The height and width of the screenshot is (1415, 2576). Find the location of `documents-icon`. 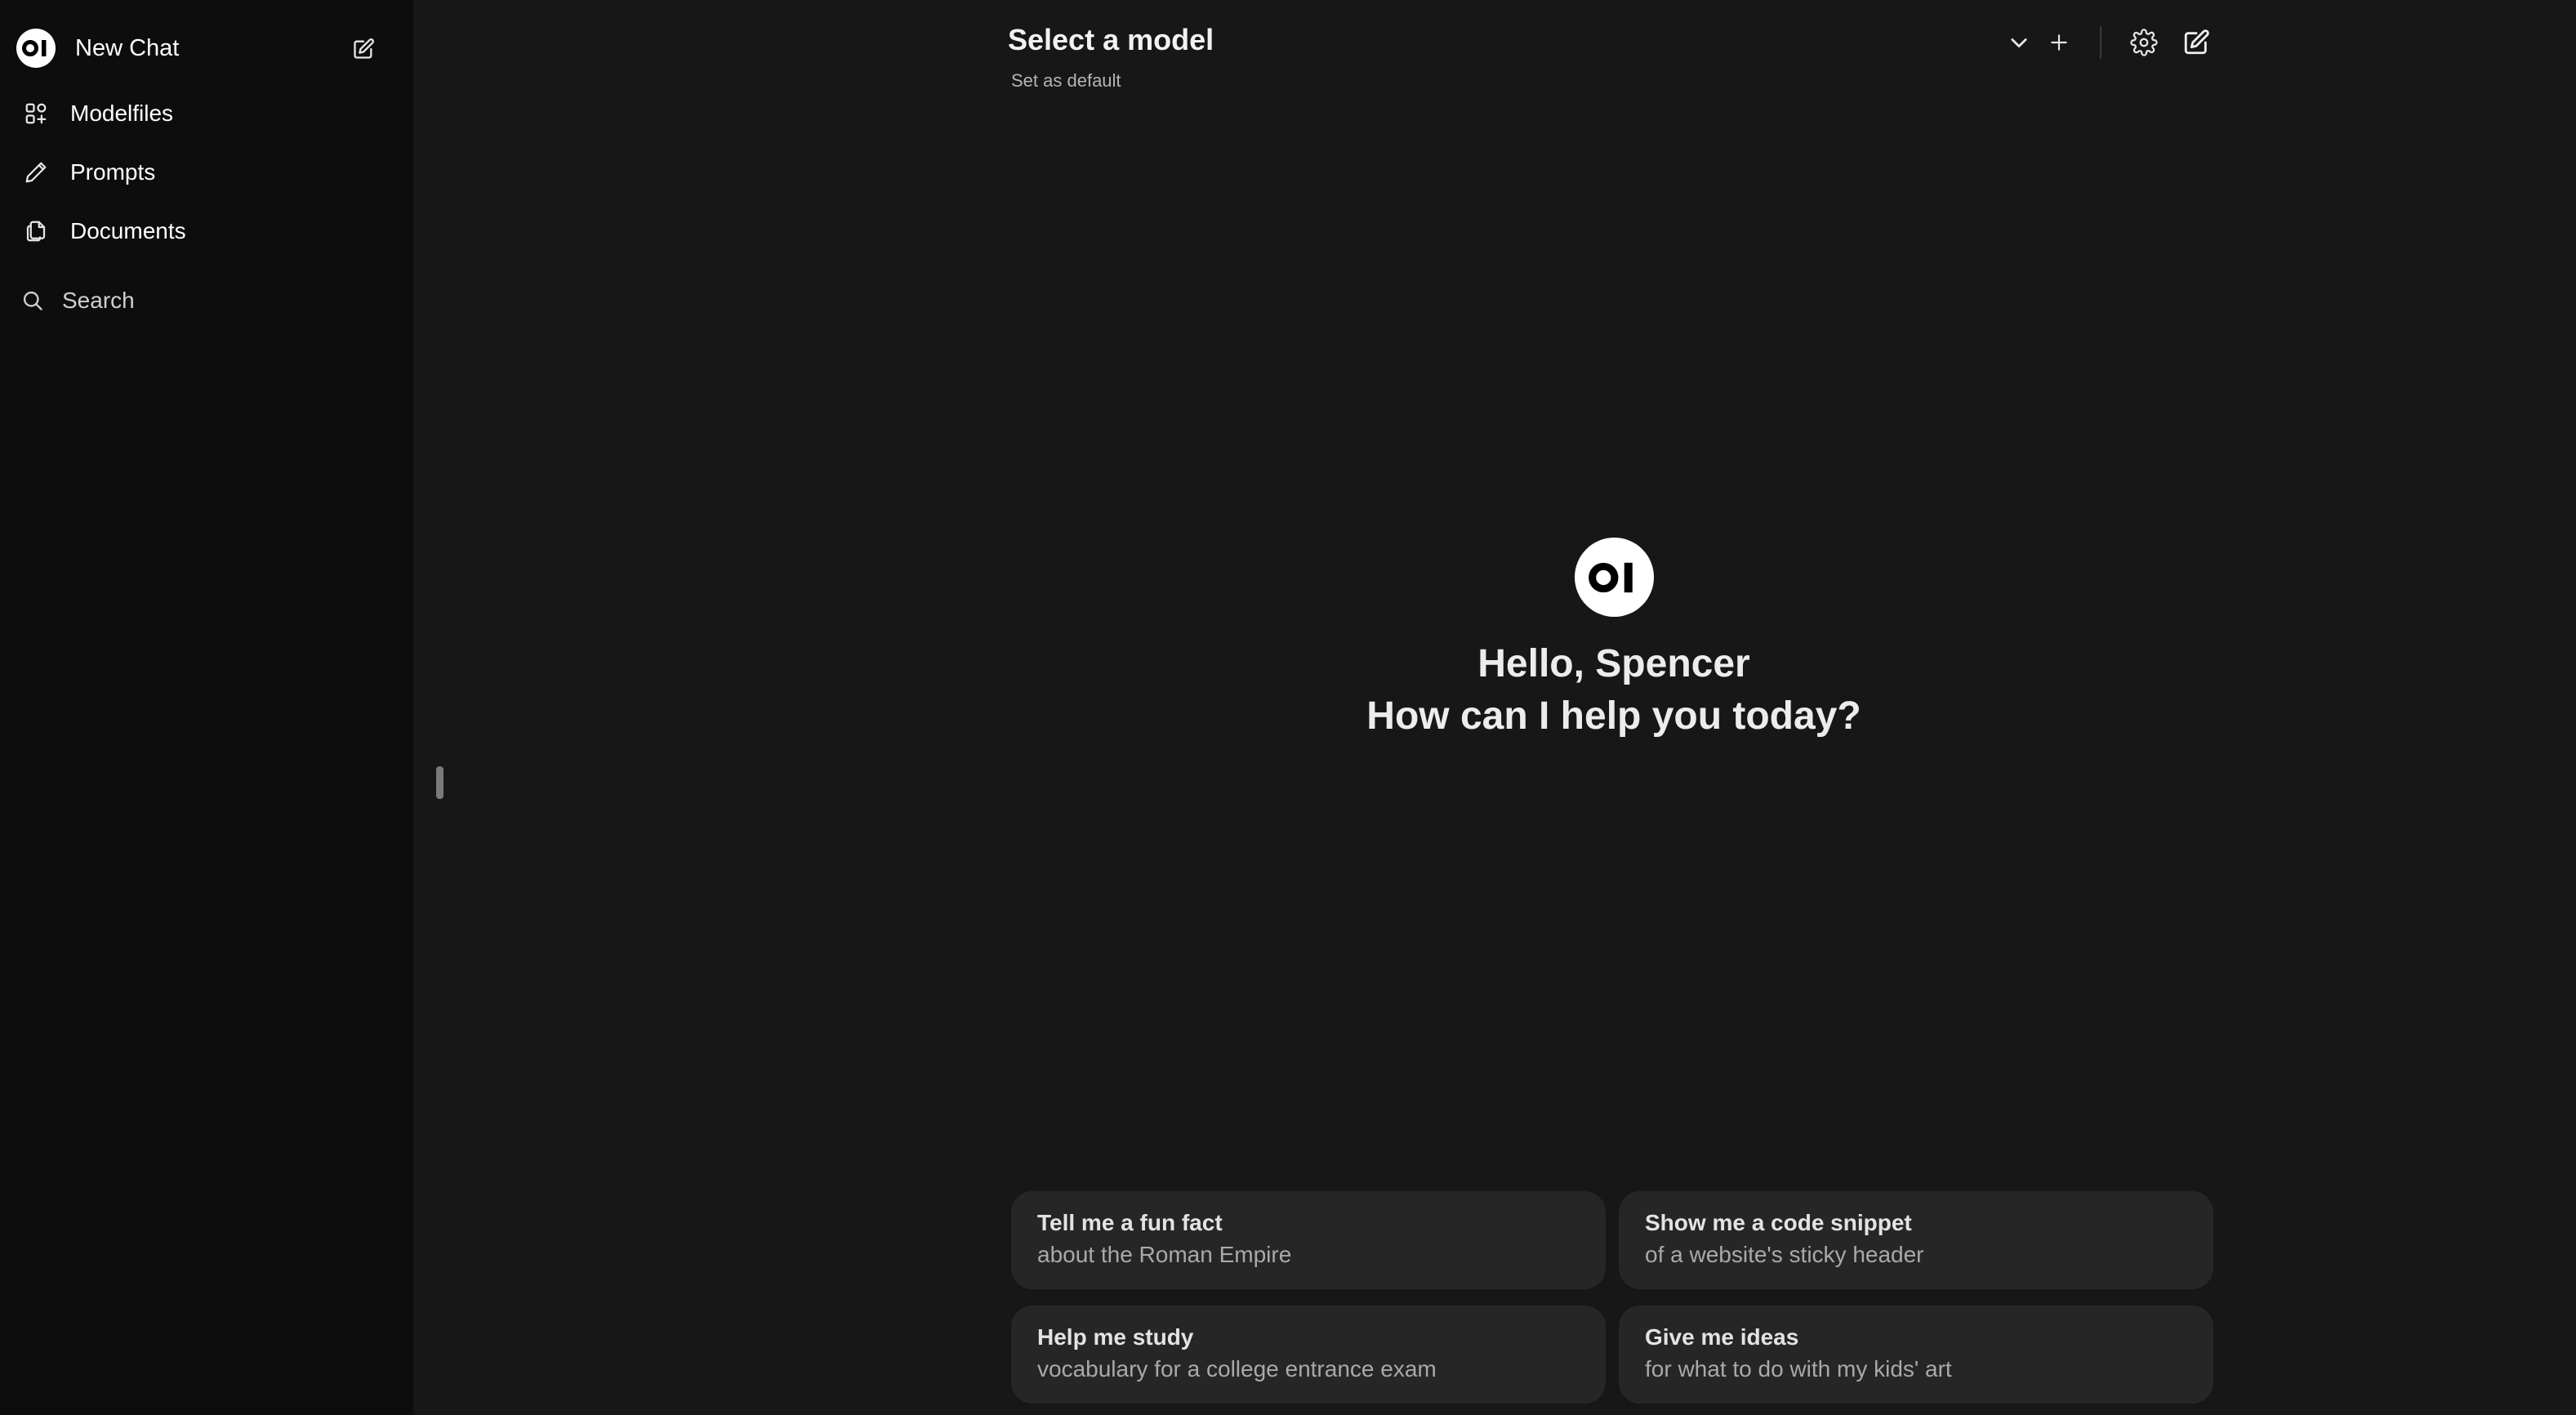

documents-icon is located at coordinates (36, 231).